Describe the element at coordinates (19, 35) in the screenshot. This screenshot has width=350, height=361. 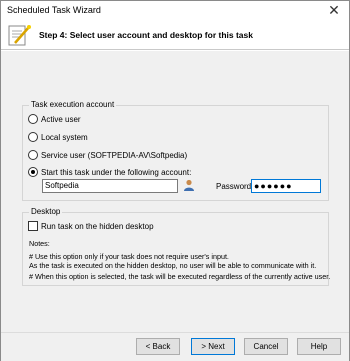
I see `wizard-icon` at that location.